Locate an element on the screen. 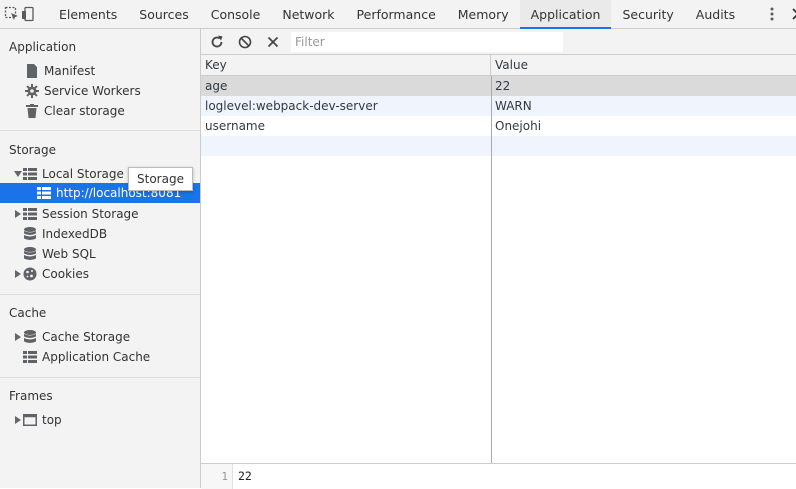 Image resolution: width=796 pixels, height=489 pixels. section-title-frames: Frames is located at coordinates (31, 396).